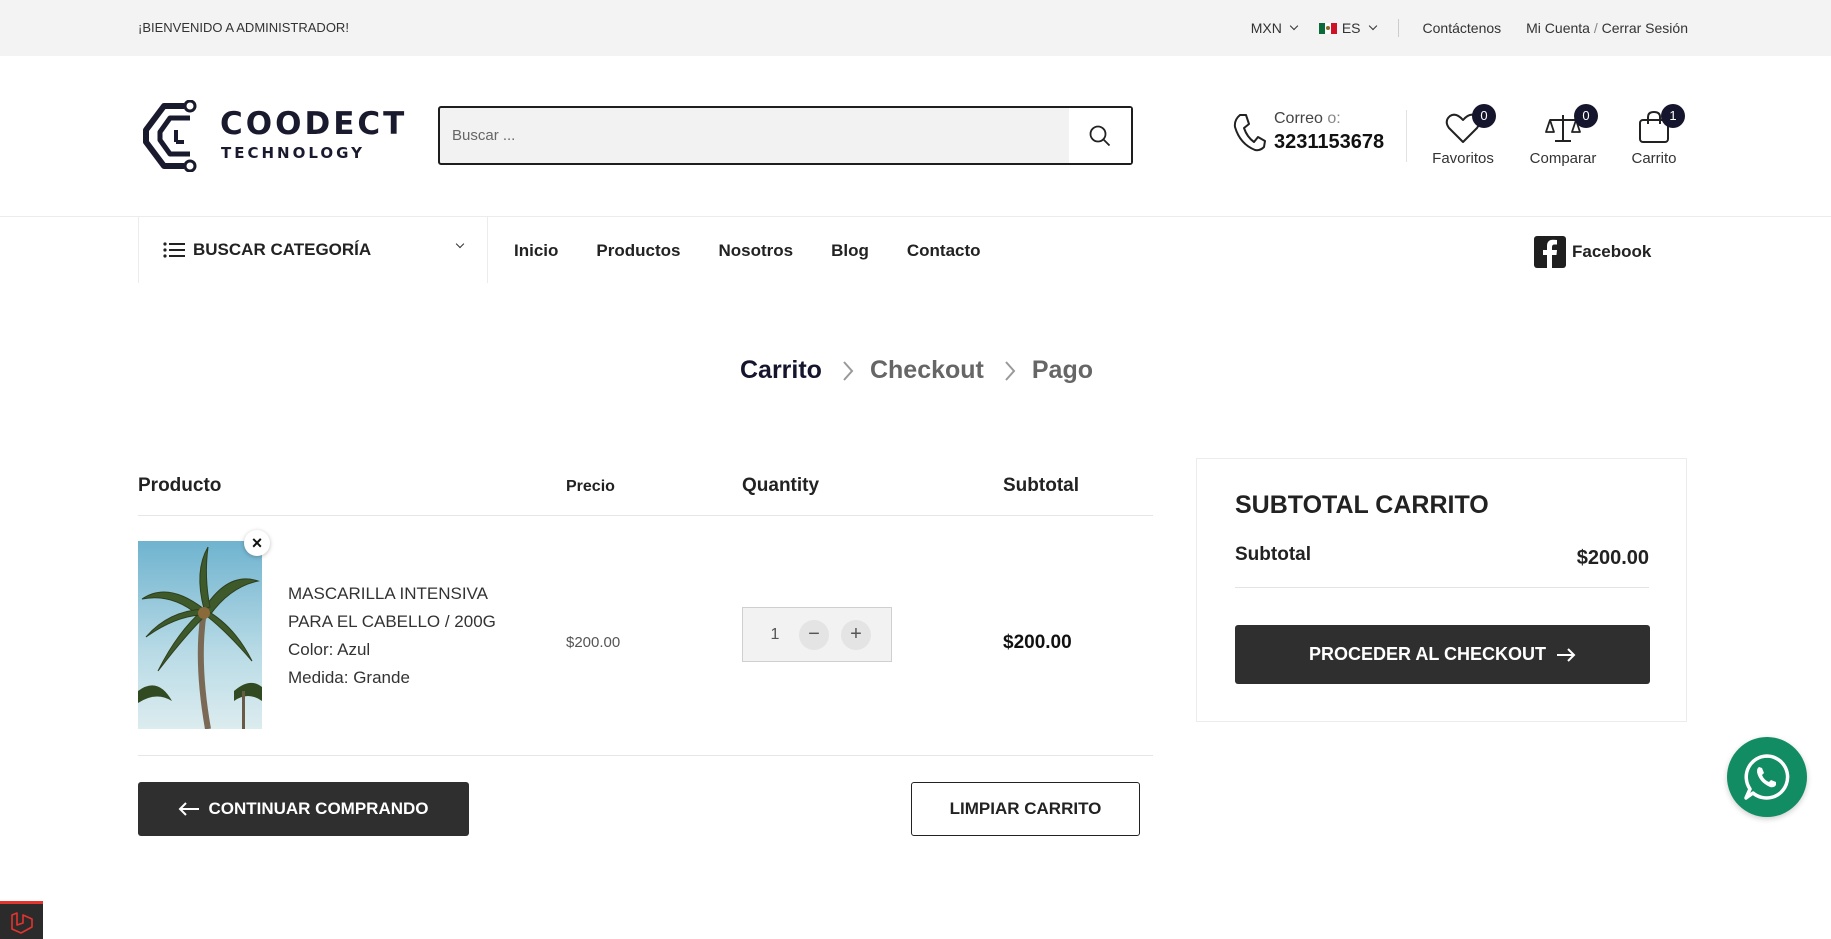 The width and height of the screenshot is (1831, 939). I want to click on nav-item-contacto: Contacto, so click(944, 251).